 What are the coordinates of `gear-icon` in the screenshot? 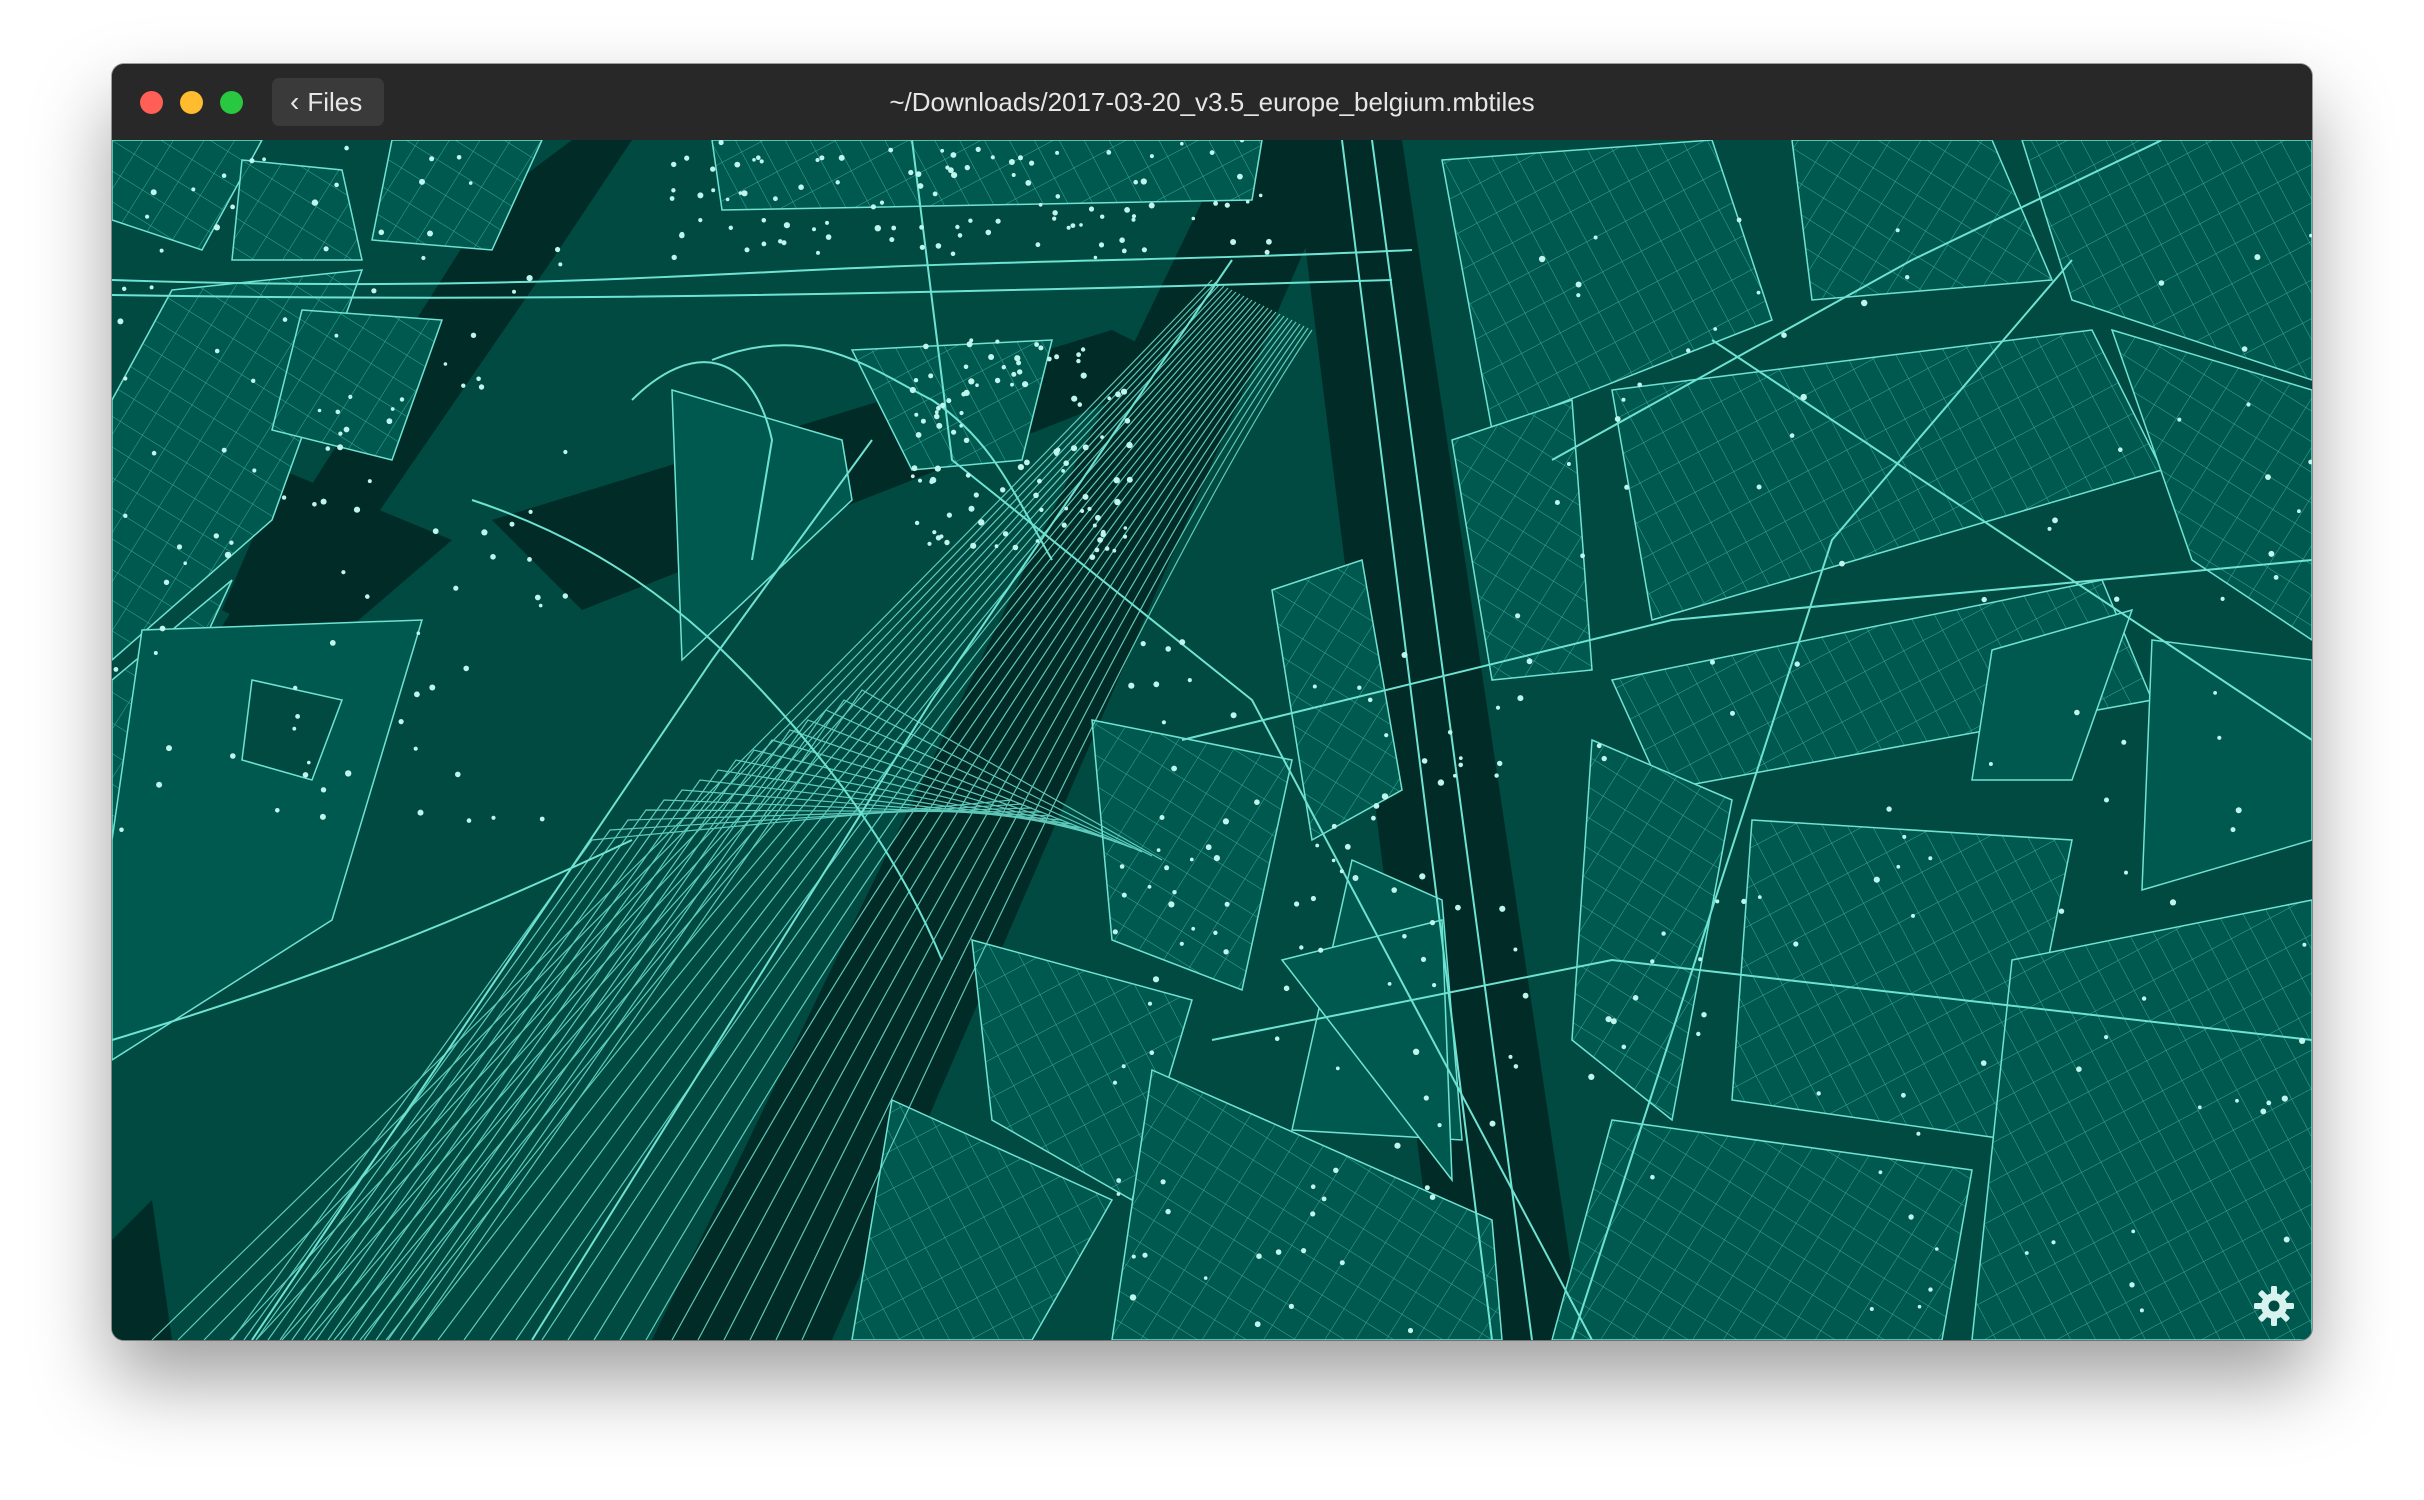 It's located at (2274, 1306).